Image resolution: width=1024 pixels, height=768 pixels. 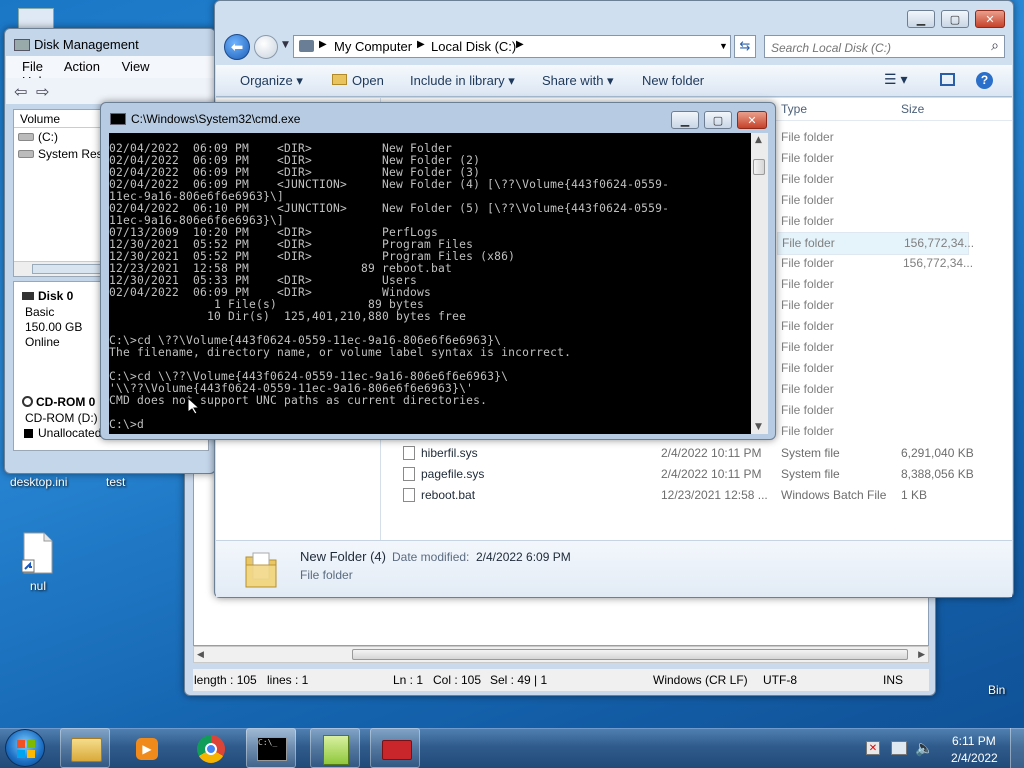 I want to click on details-name: New Folder (4), so click(x=343, y=556).